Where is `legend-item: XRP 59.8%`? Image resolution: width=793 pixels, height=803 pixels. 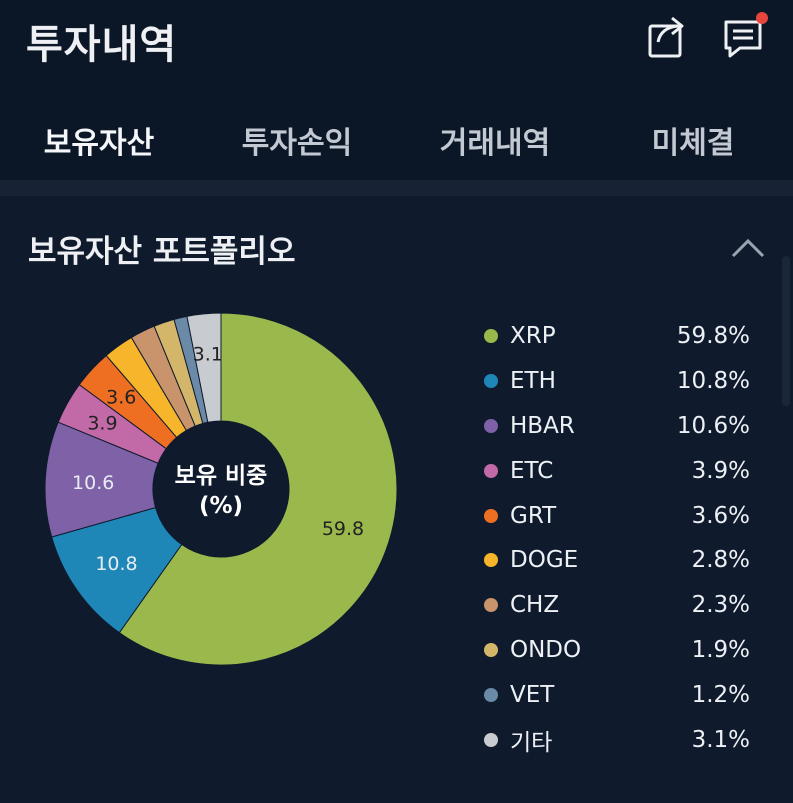
legend-item: XRP 59.8% is located at coordinates (615, 336).